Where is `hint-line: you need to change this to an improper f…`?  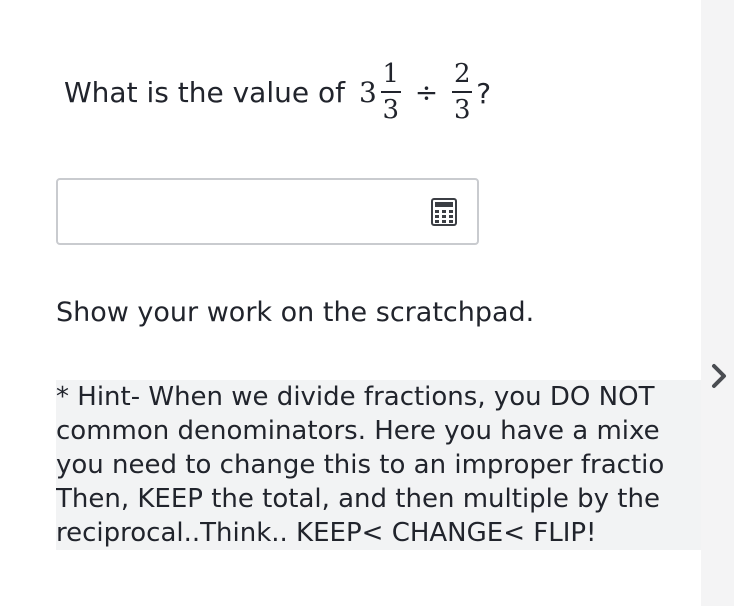 hint-line: you need to change this to an improper f… is located at coordinates (360, 465).